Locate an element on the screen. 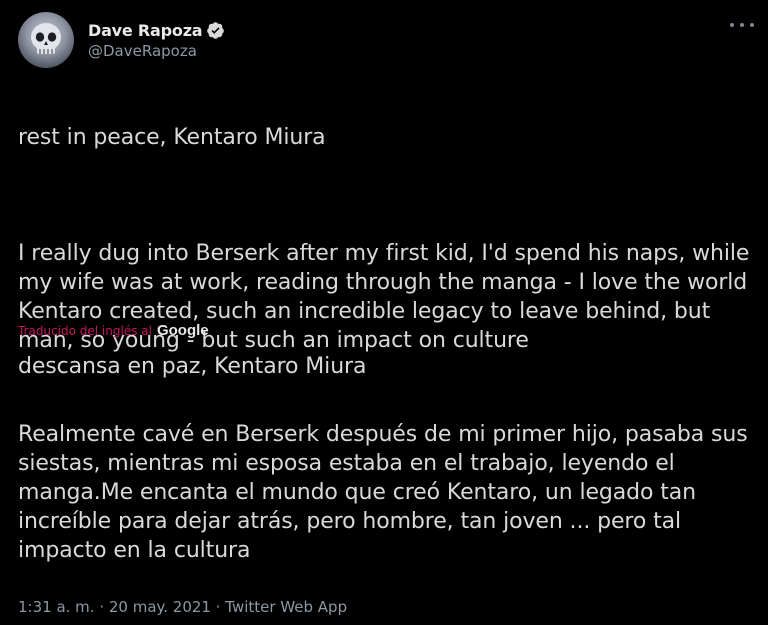  author-names: Dave Rapoza @DaveRapoza is located at coordinates (156, 40).